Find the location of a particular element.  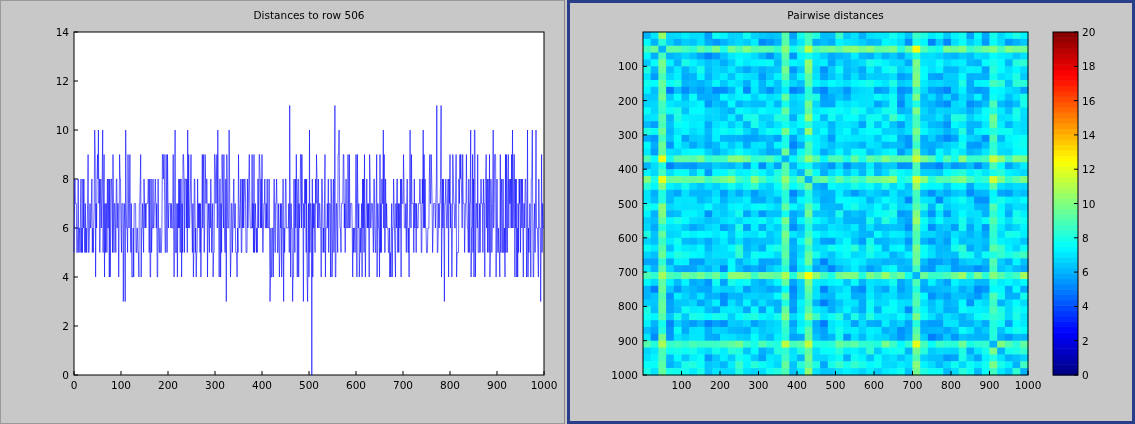

y-tick-label: 200 is located at coordinates (627, 100).